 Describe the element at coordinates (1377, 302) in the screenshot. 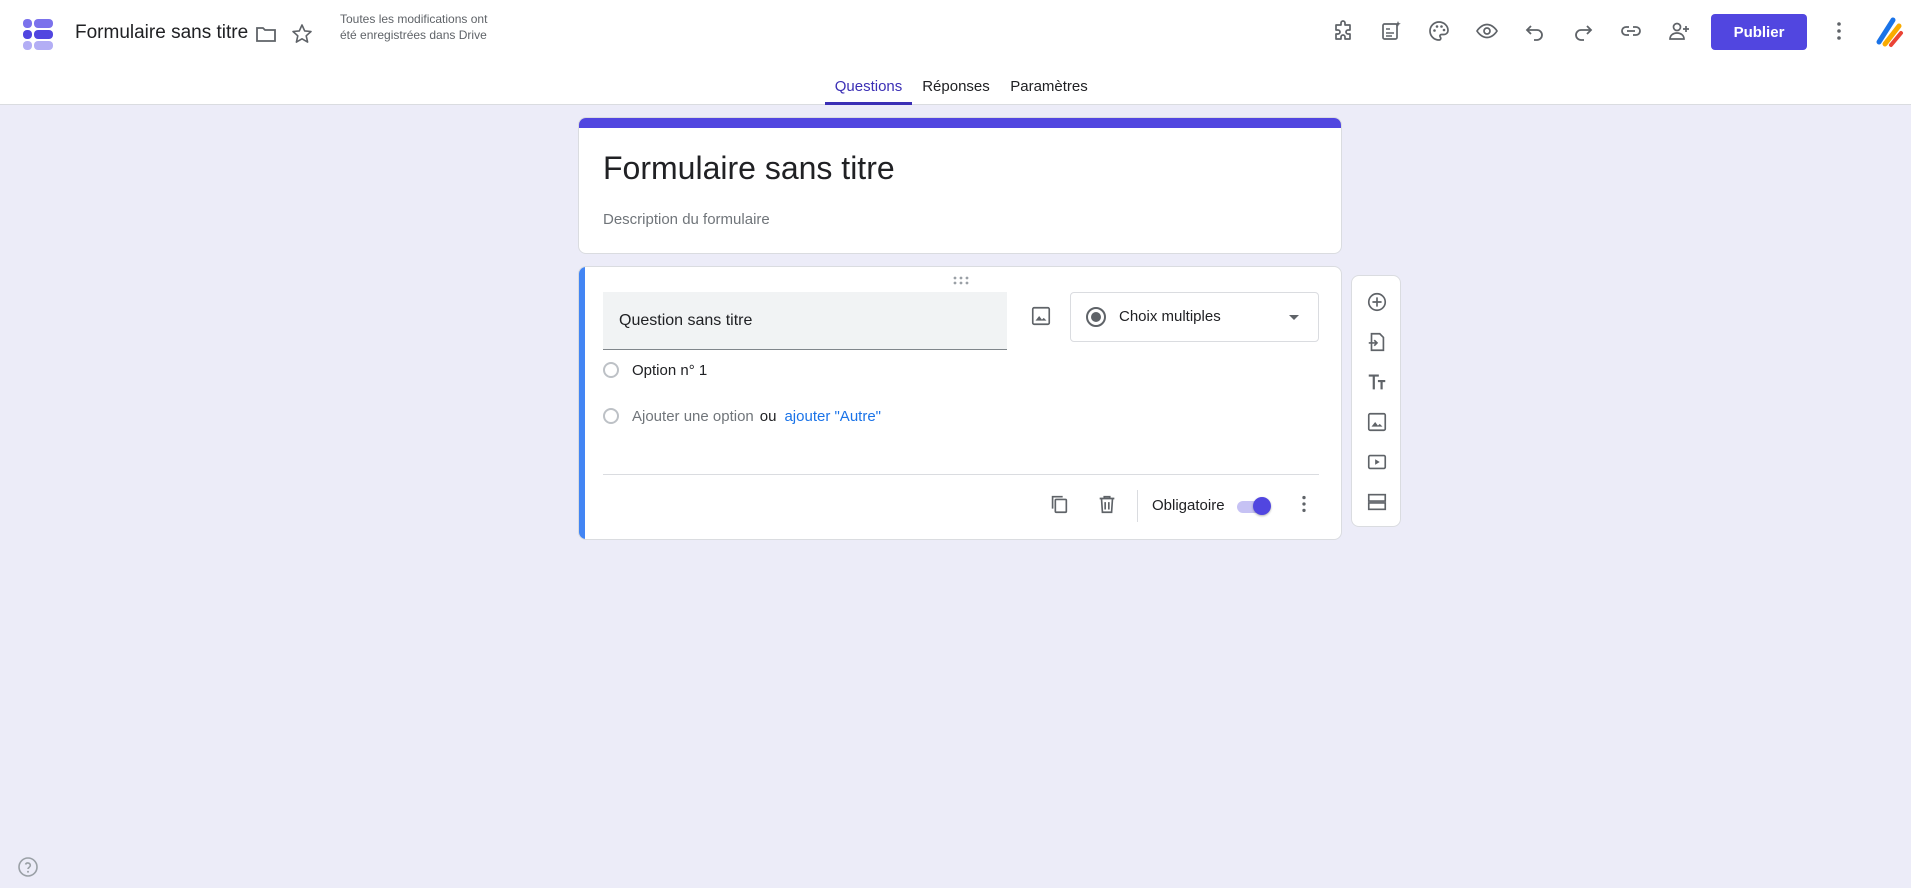

I see `add-question-icon` at that location.